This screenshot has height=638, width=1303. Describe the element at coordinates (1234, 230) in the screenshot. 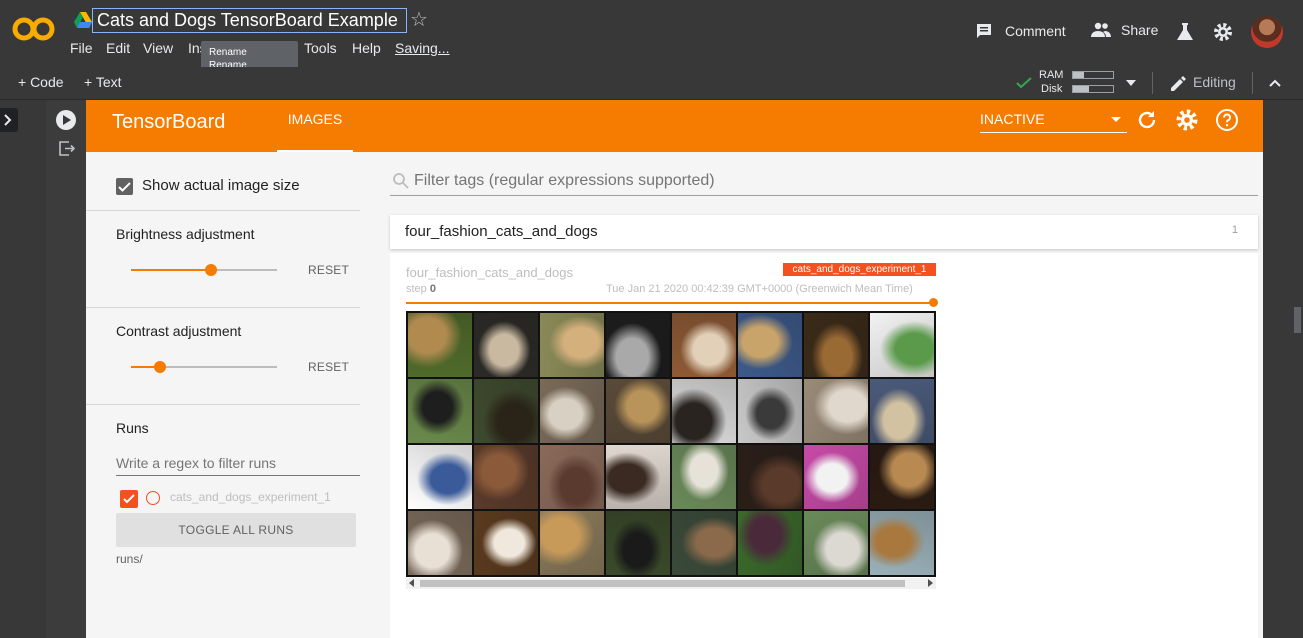

I see `tag-group-count: 1` at that location.